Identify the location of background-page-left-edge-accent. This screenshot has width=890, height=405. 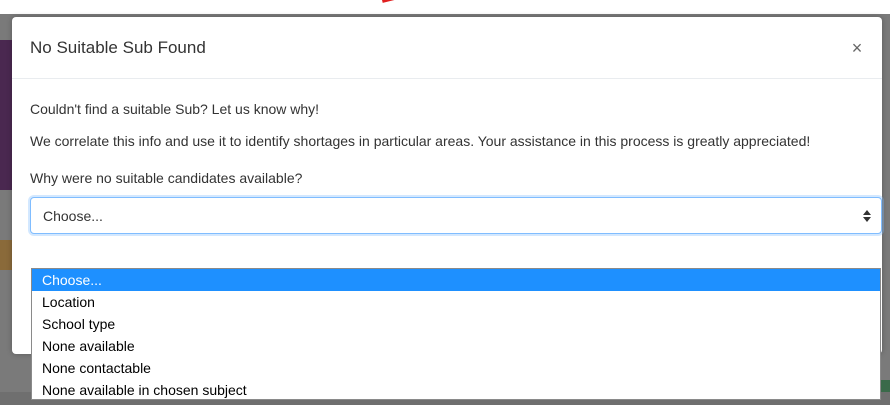
(6, 255).